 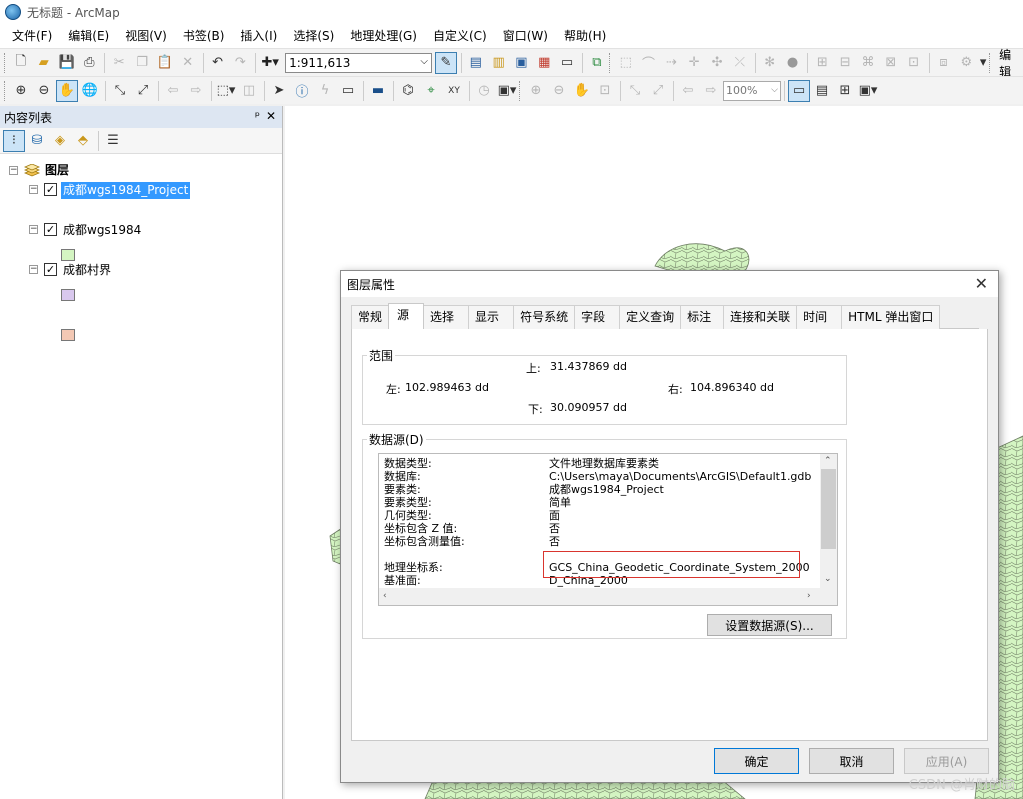 What do you see at coordinates (756, 761) in the screenshot?
I see `ok-button: 确定` at bounding box center [756, 761].